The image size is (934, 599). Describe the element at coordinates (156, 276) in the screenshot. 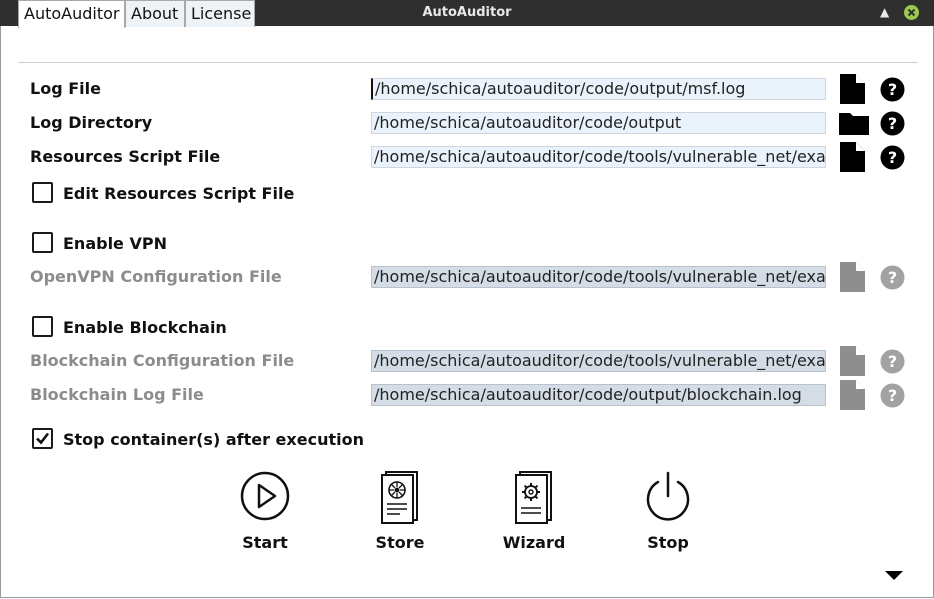

I see `openvpn-config-label: OpenVPN Configuration File` at that location.